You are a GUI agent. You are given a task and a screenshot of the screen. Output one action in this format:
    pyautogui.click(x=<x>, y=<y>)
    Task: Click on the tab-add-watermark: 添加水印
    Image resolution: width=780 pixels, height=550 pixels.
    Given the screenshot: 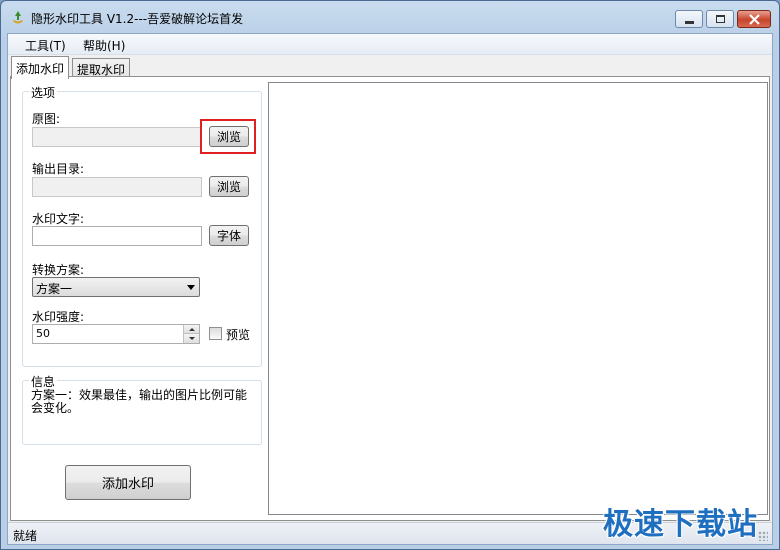 What is the action you would take?
    pyautogui.click(x=40, y=67)
    